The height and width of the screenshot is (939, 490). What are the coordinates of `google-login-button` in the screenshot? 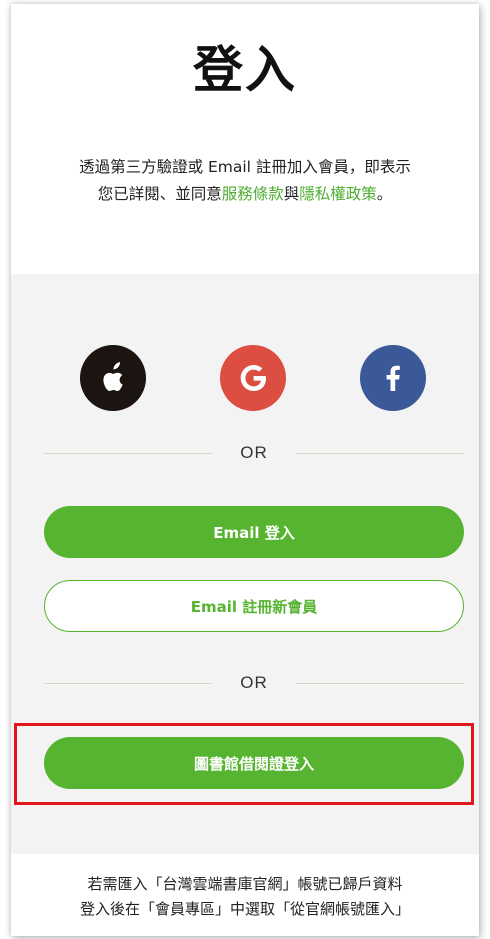 It's located at (253, 378).